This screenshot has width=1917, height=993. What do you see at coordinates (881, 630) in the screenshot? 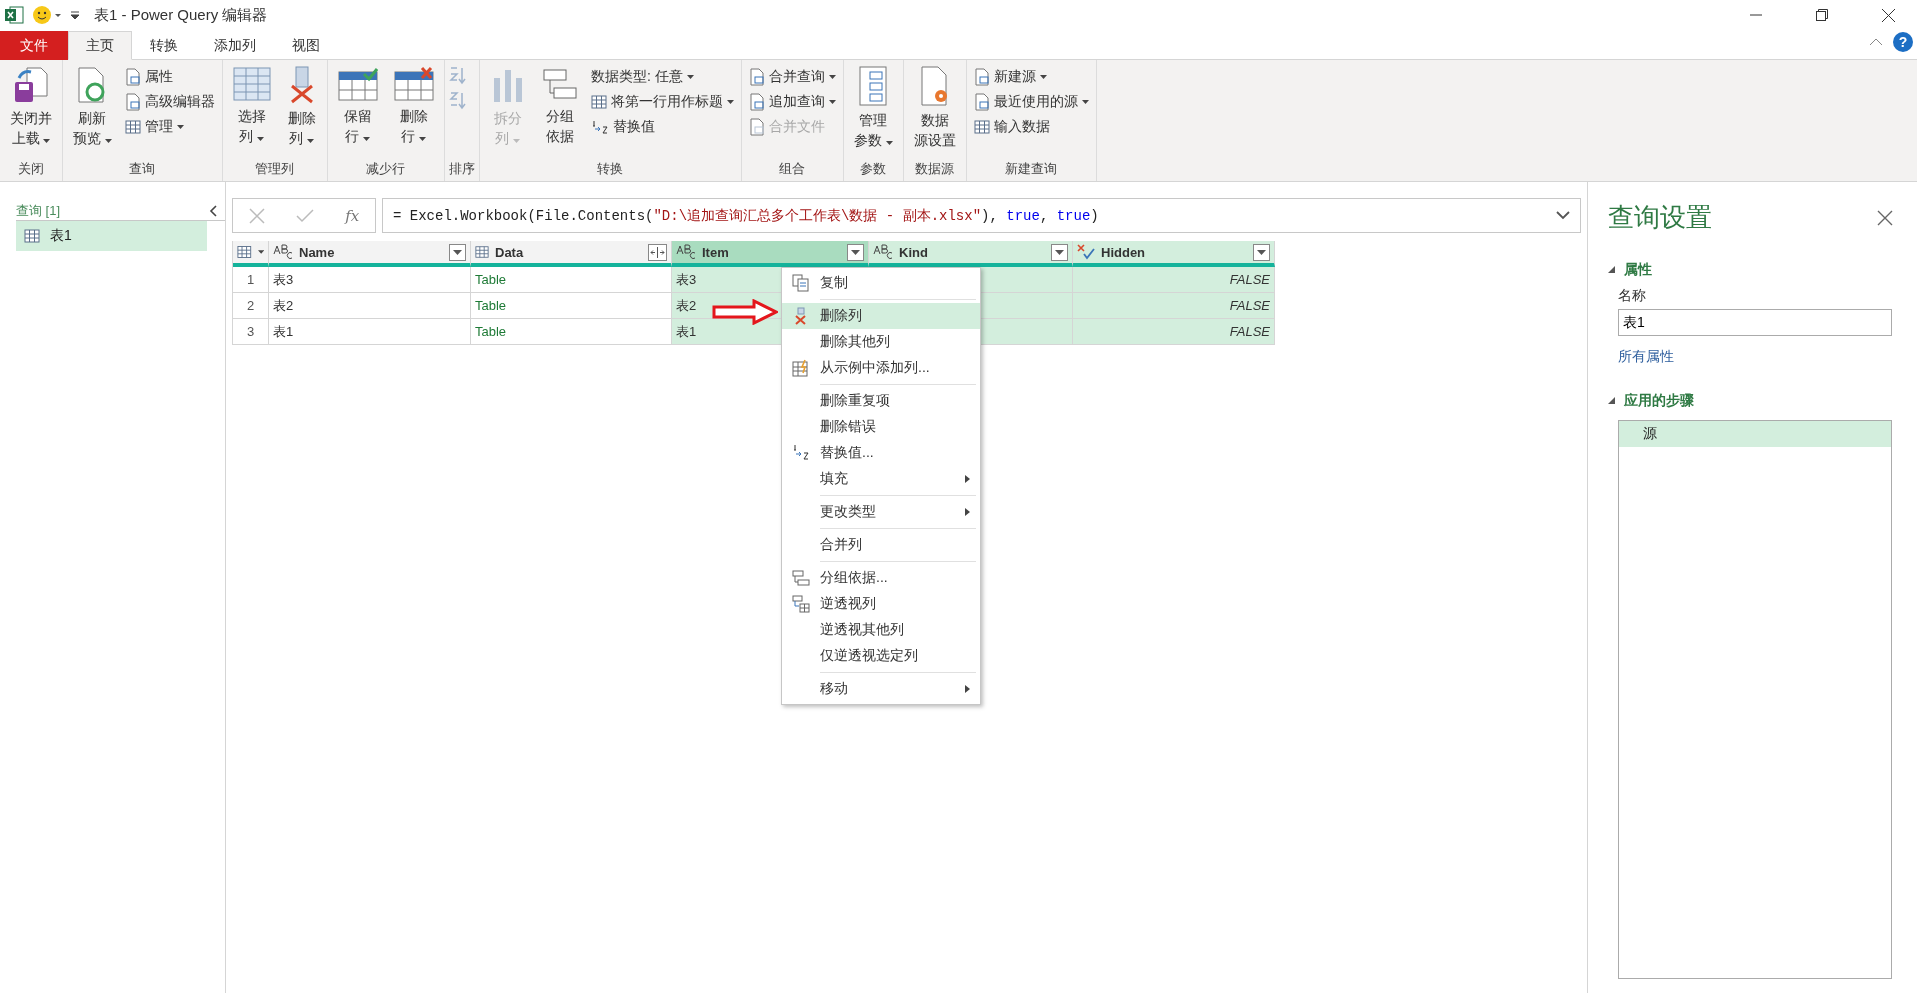
I see `menu-item: 逆透视其他列` at bounding box center [881, 630].